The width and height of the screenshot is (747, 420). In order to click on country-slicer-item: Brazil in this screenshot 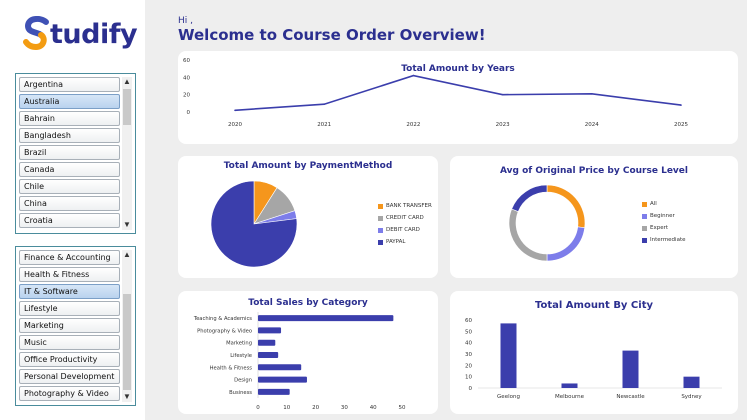, I will do `click(69, 152)`.